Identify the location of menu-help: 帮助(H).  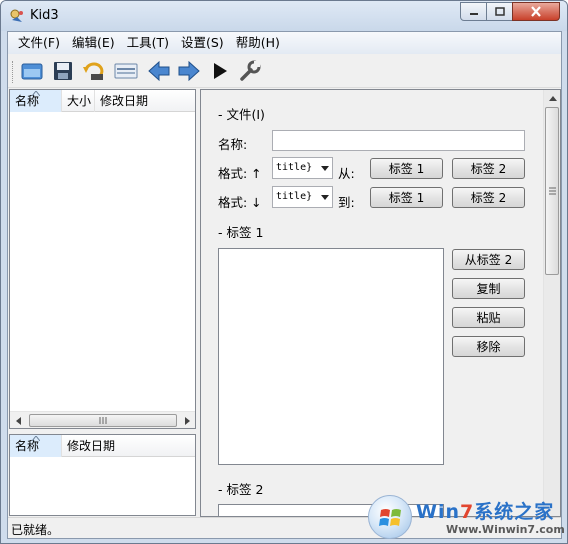
(258, 43).